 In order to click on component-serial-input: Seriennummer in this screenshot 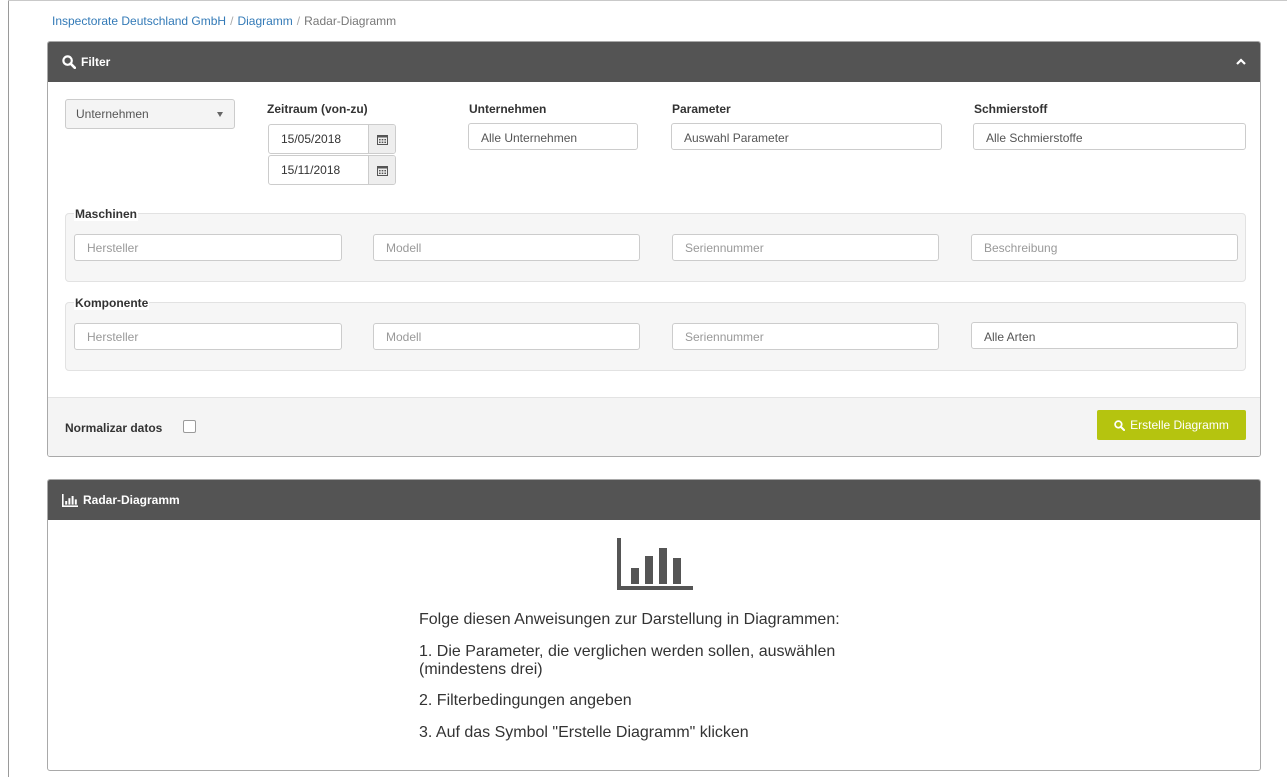, I will do `click(805, 336)`.